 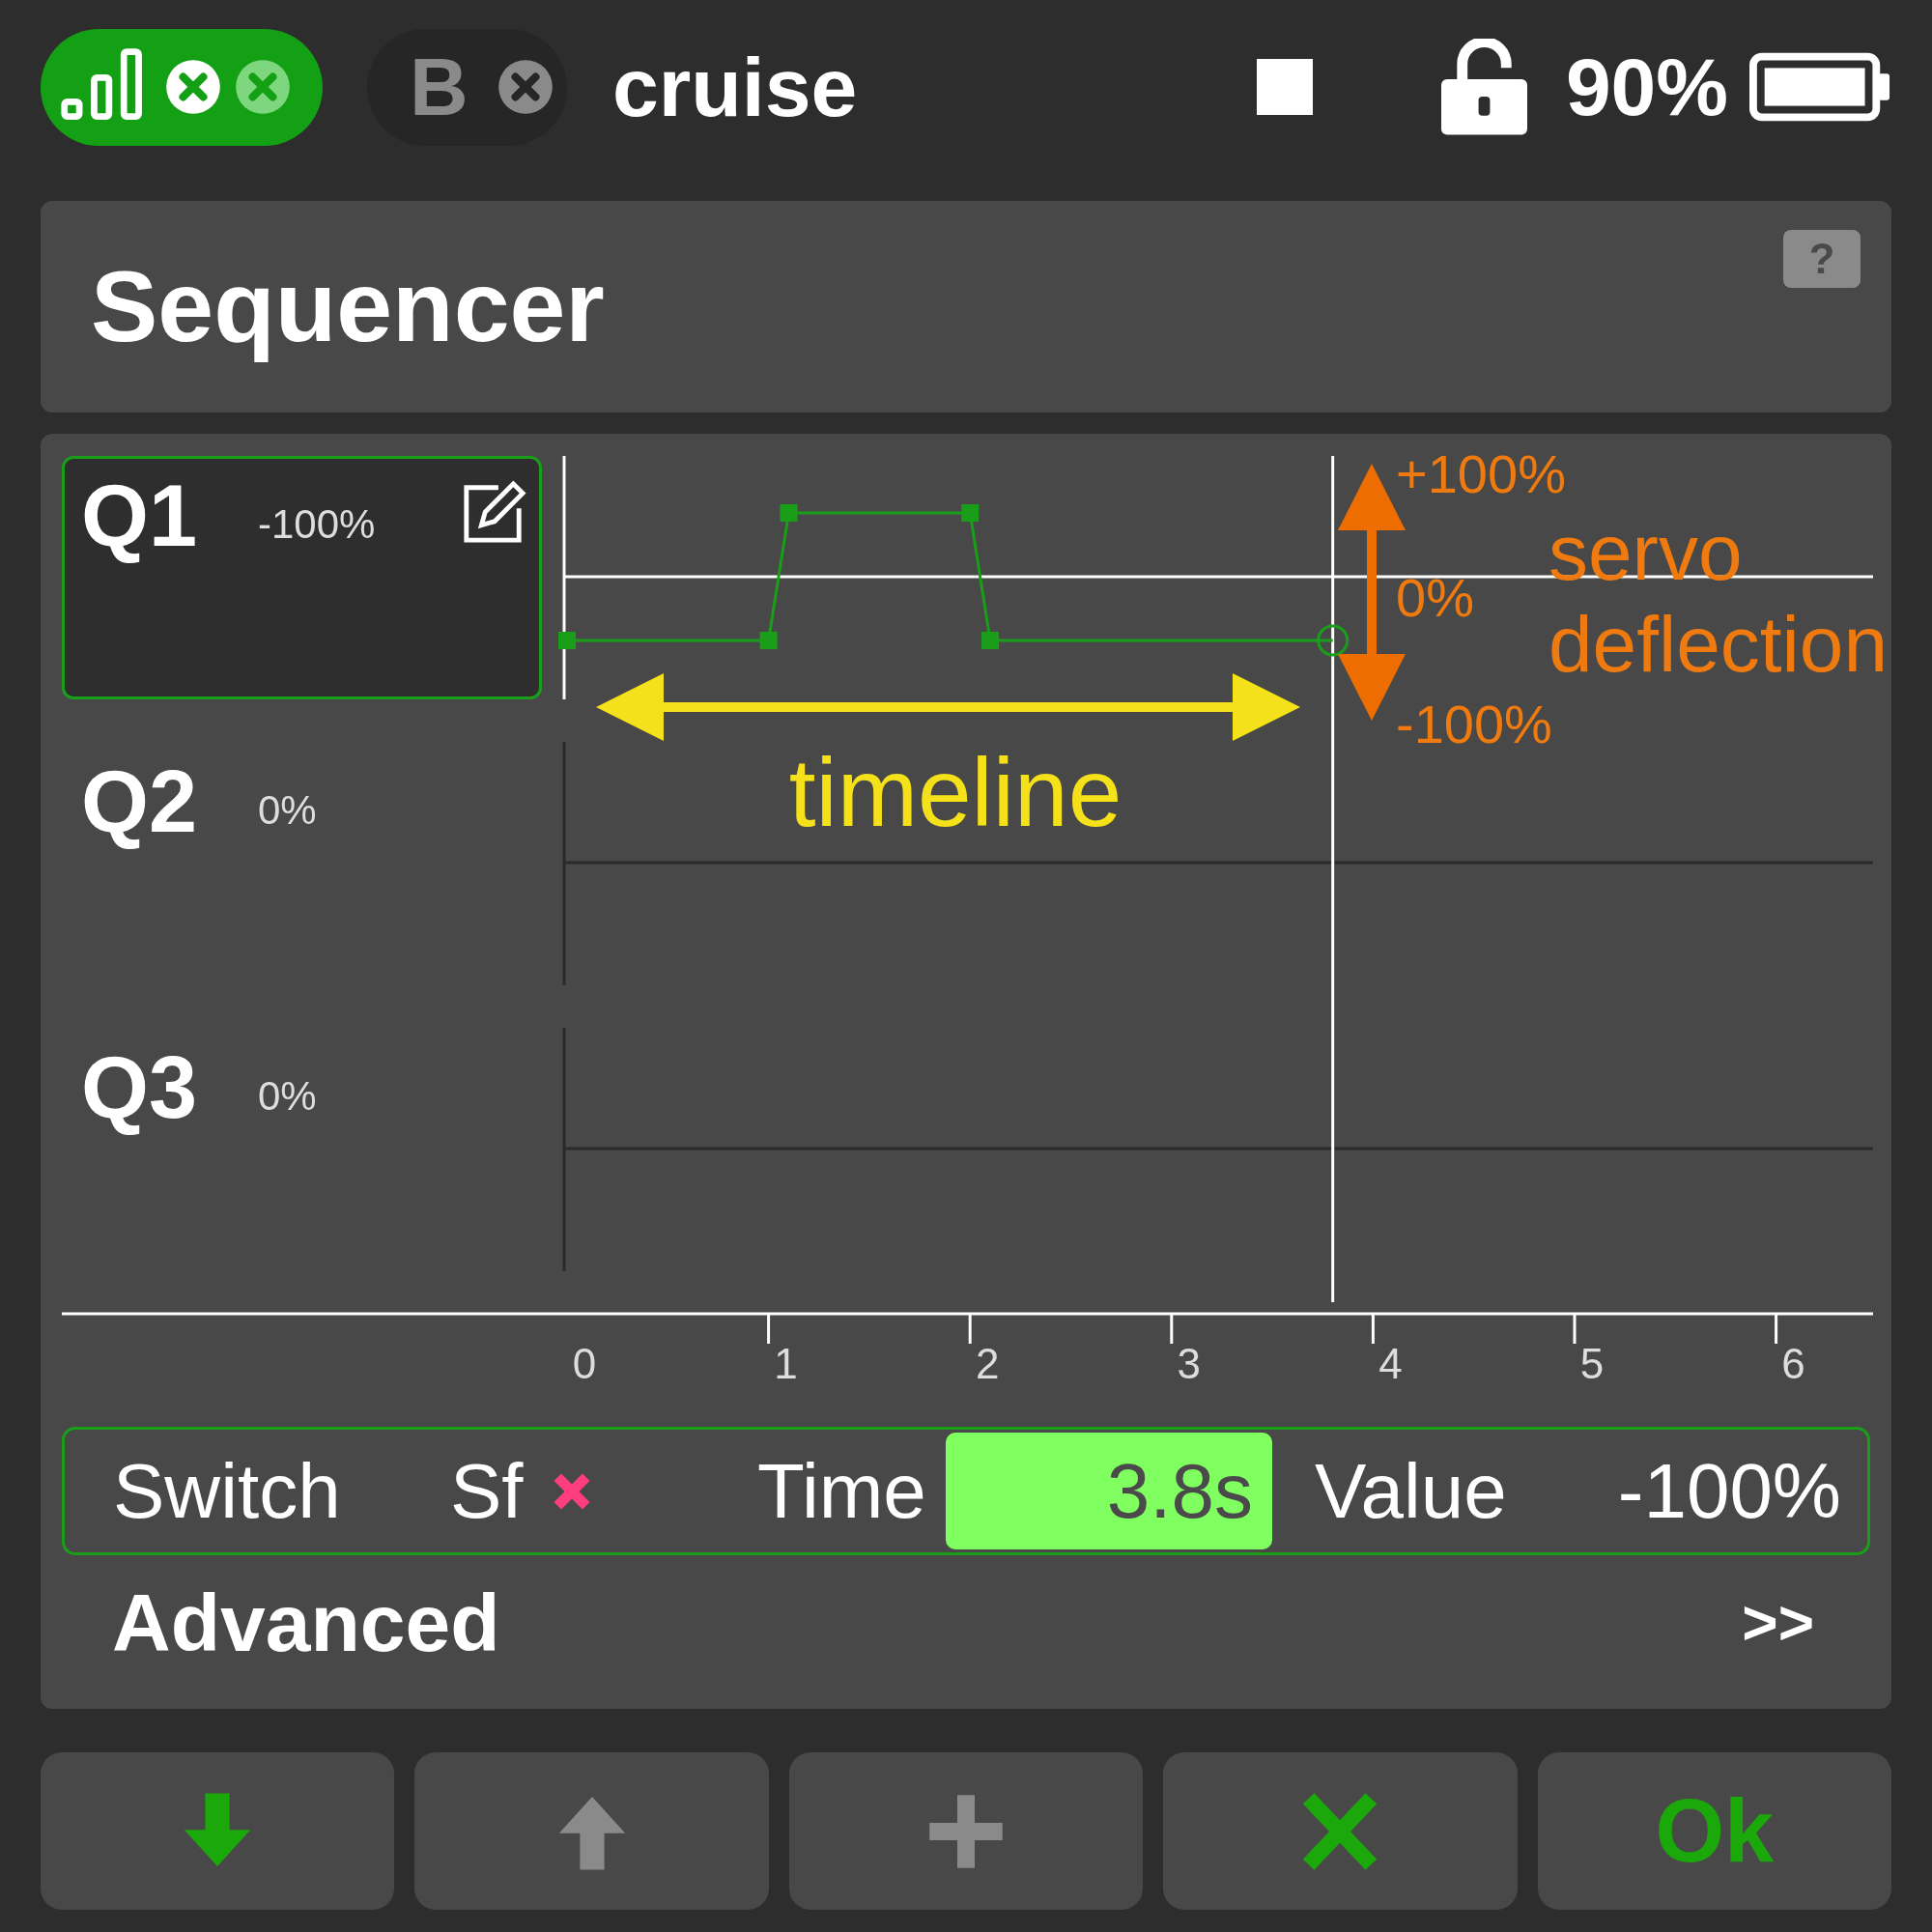 What do you see at coordinates (735, 87) in the screenshot?
I see `model-name: cruise` at bounding box center [735, 87].